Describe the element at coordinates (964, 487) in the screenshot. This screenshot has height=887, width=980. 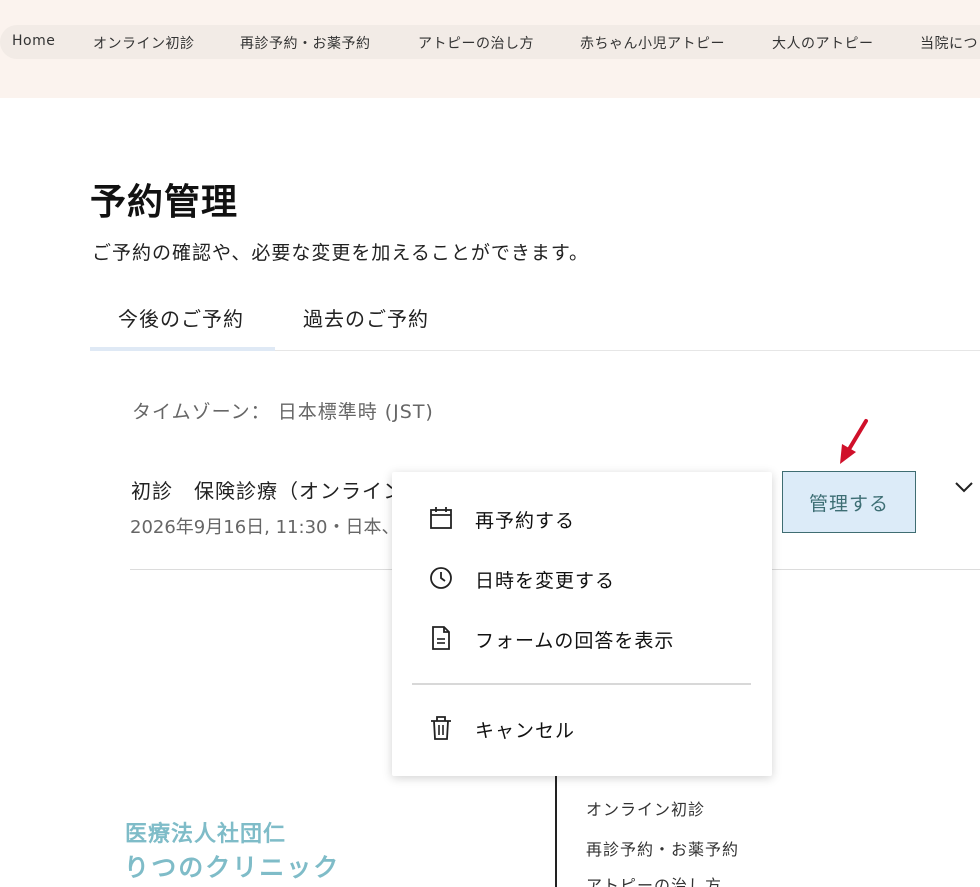
I see `chevron-down-icon` at that location.